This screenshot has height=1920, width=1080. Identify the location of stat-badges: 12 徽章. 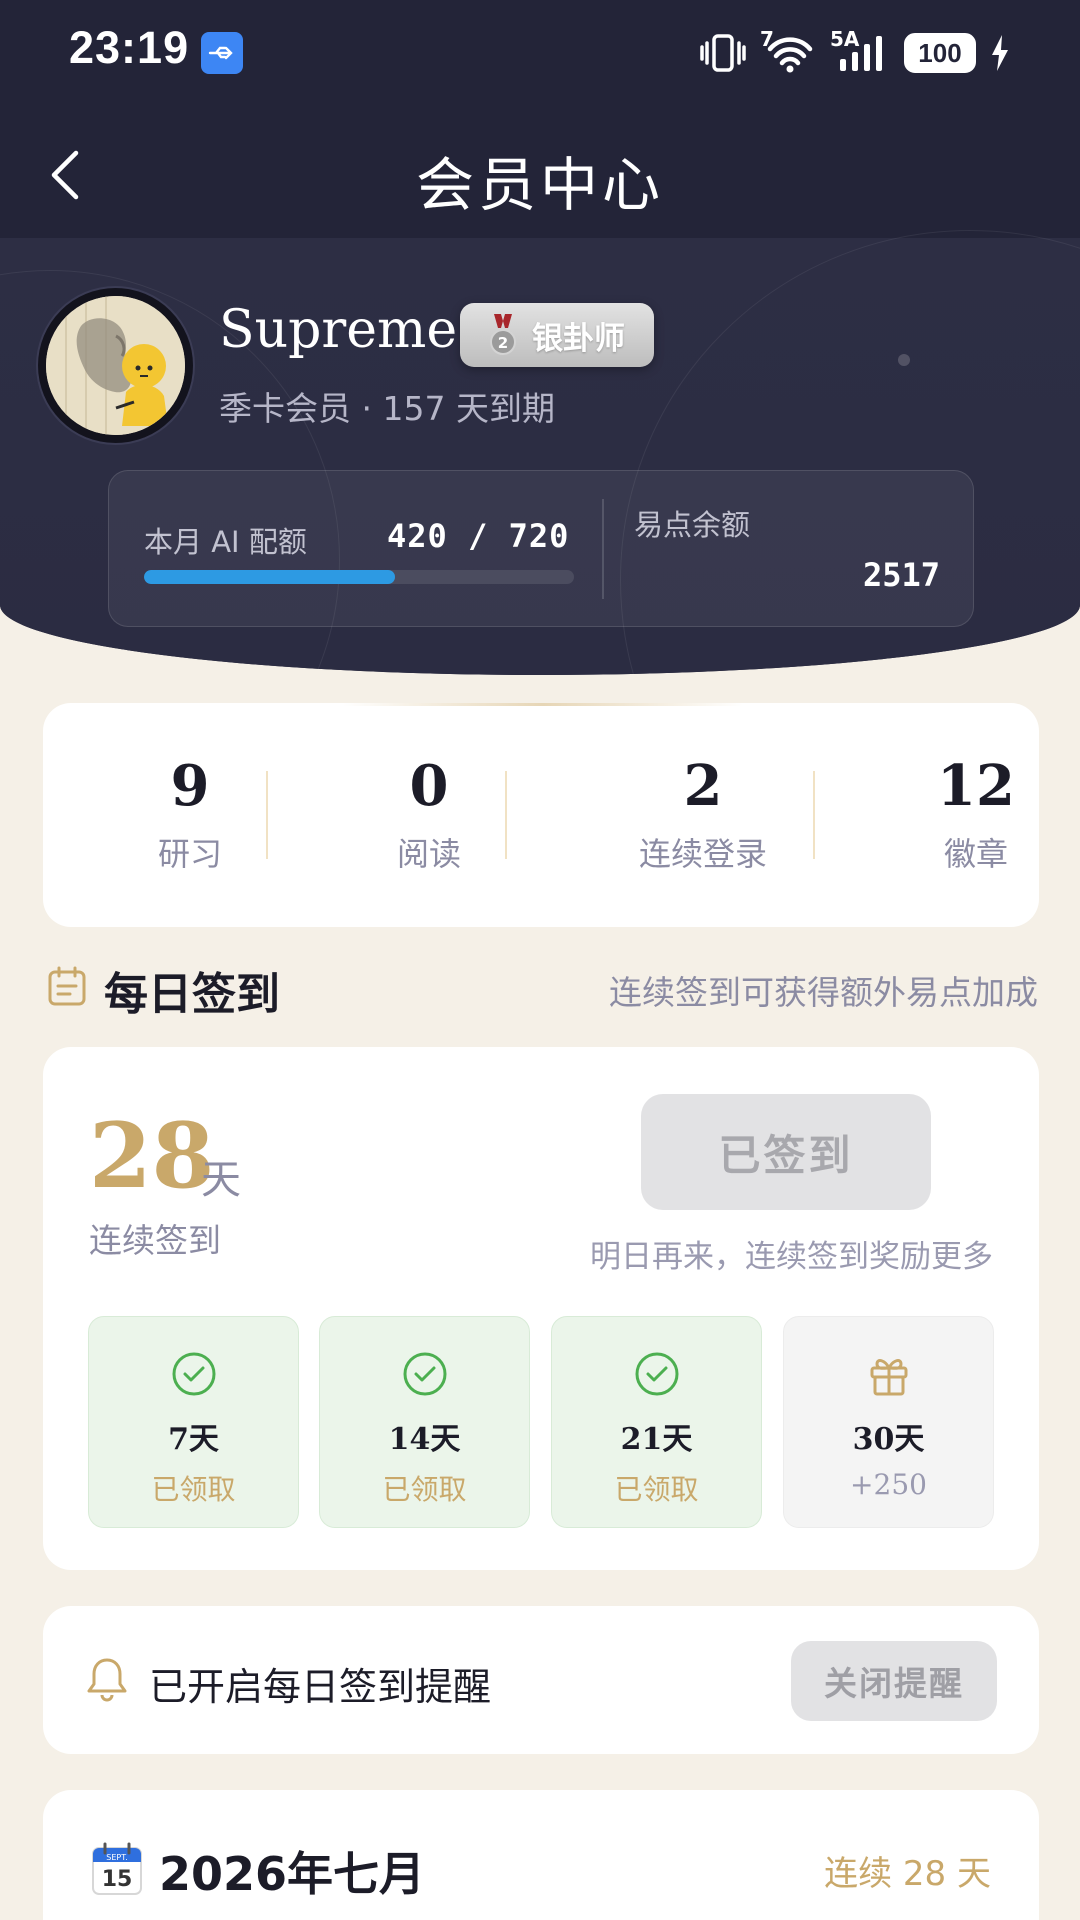
(973, 814).